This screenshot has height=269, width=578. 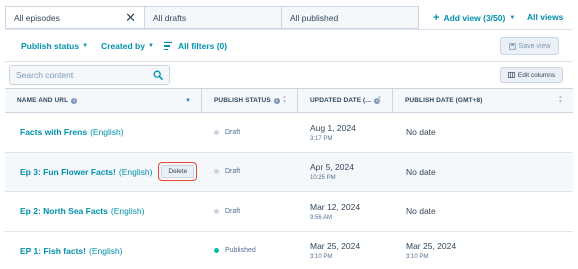 I want to click on tab-all-episodes: All episodes ✕, so click(x=75, y=17).